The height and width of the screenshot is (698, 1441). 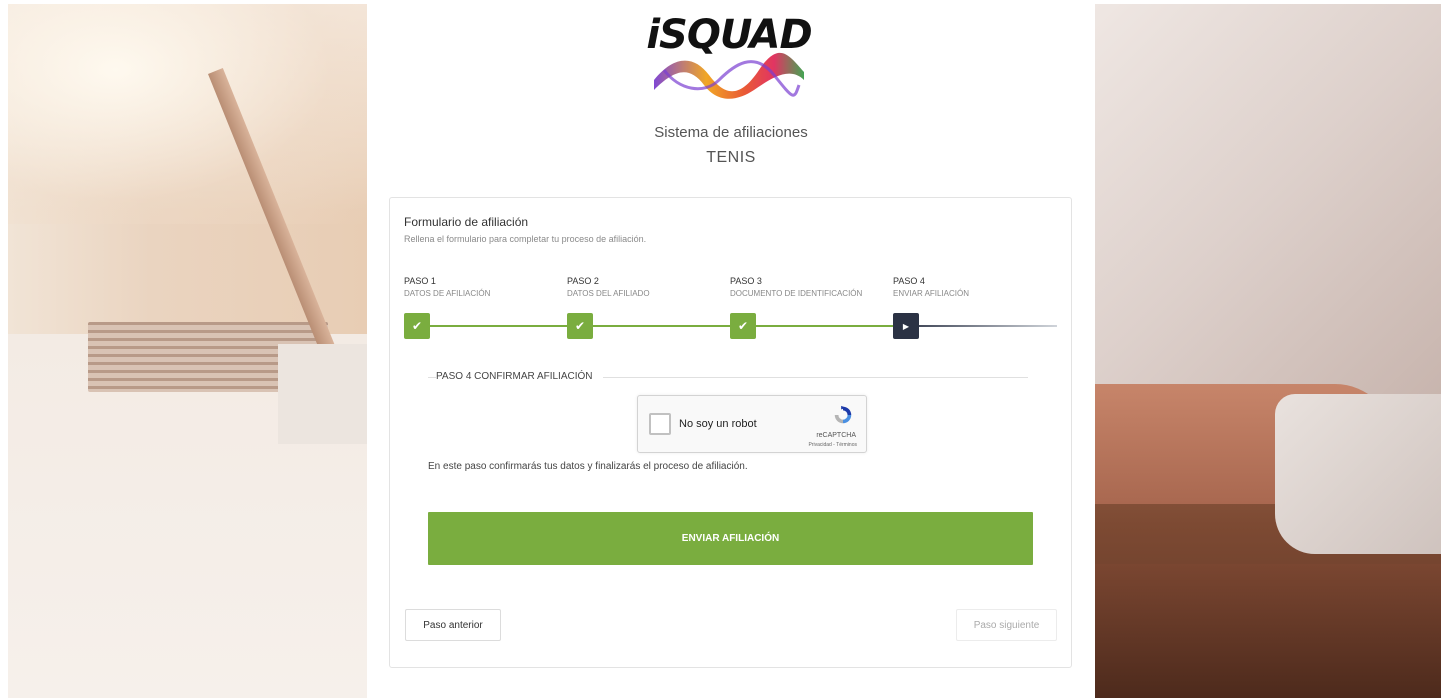 What do you see at coordinates (746, 281) in the screenshot?
I see `step-number: PASO 3` at bounding box center [746, 281].